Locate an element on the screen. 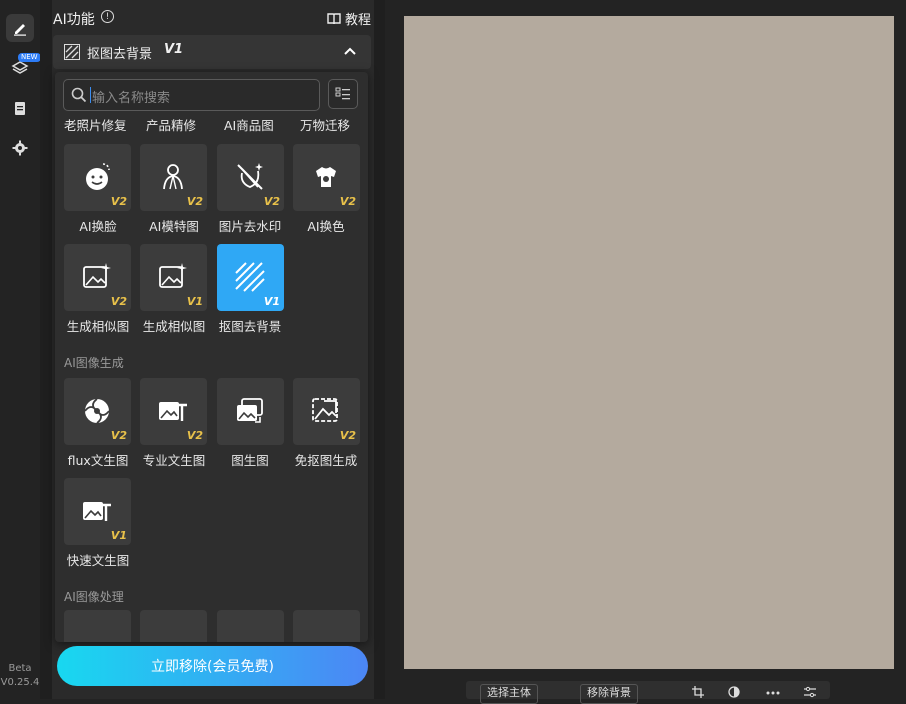  feature-label: 产品精修 is located at coordinates (171, 124).